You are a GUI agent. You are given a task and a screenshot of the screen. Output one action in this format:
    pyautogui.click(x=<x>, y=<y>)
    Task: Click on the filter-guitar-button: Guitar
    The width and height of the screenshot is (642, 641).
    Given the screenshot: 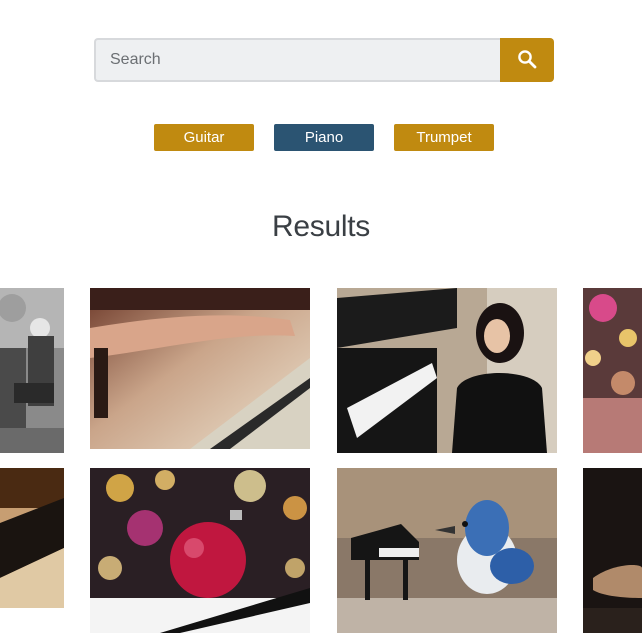 What is the action you would take?
    pyautogui.click(x=204, y=137)
    